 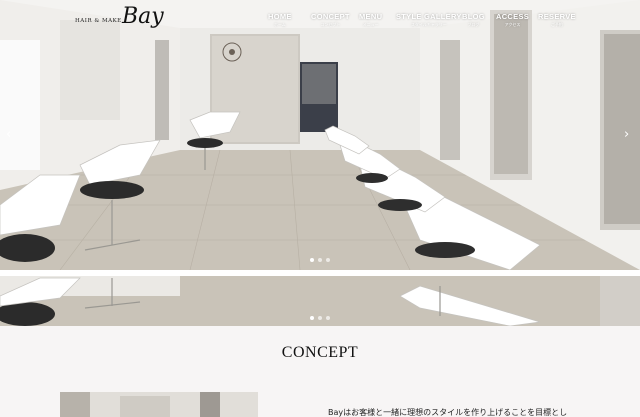 I want to click on hero-slider-secondary, so click(x=320, y=301).